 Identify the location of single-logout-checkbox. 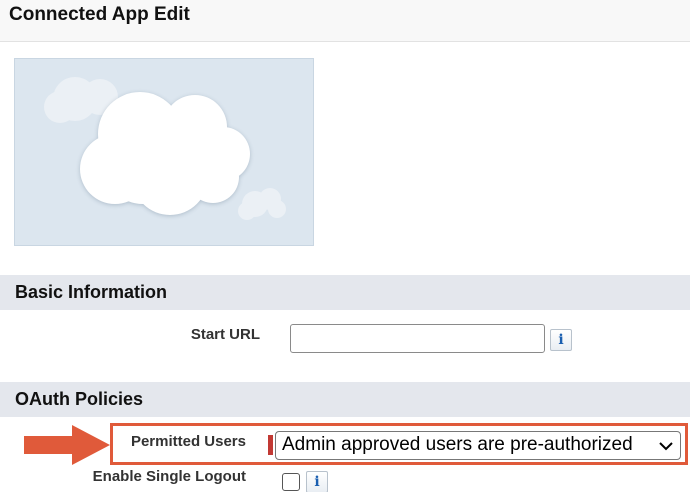
(291, 482).